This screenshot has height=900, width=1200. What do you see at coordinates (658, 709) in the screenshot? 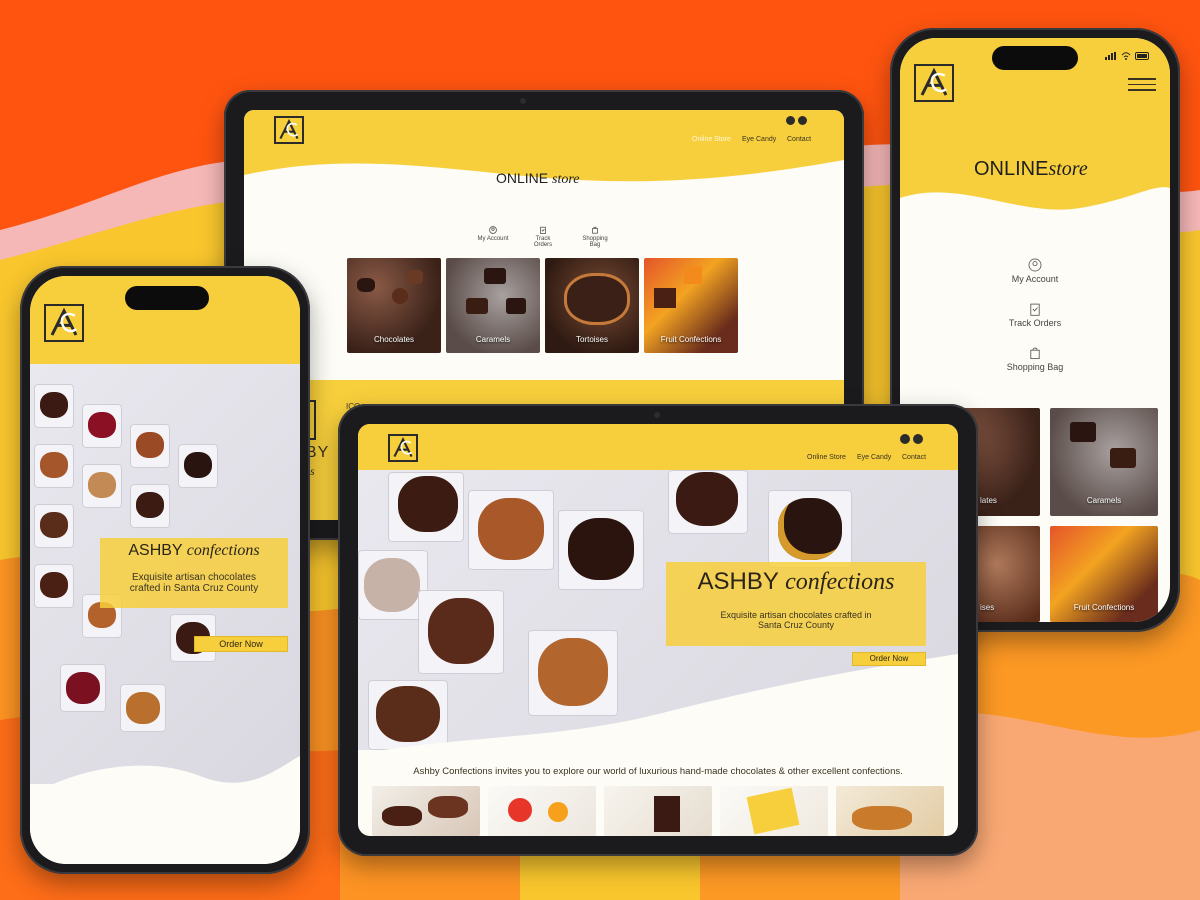
I see `home-hero-wave` at bounding box center [658, 709].